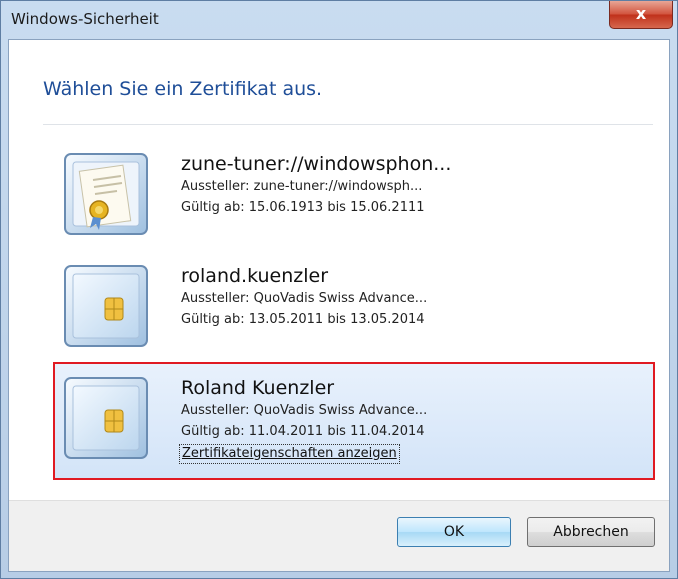 This screenshot has width=678, height=579. I want to click on view-certificate-properties-link: Zertifikateigenschaften anzeigen, so click(289, 454).